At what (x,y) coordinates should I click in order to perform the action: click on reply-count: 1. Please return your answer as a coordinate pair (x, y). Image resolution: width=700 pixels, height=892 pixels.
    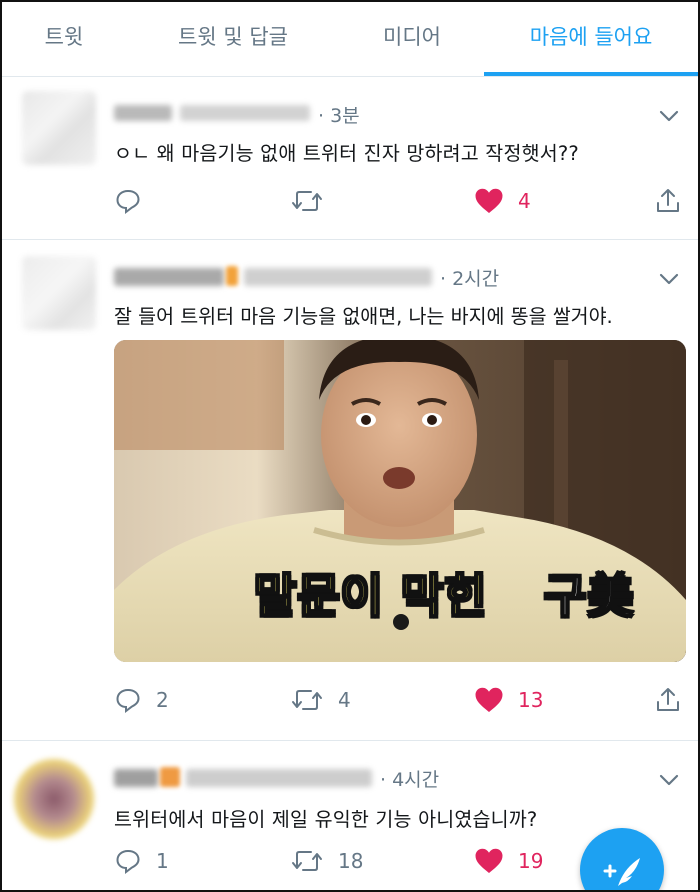
    Looking at the image, I should click on (162, 861).